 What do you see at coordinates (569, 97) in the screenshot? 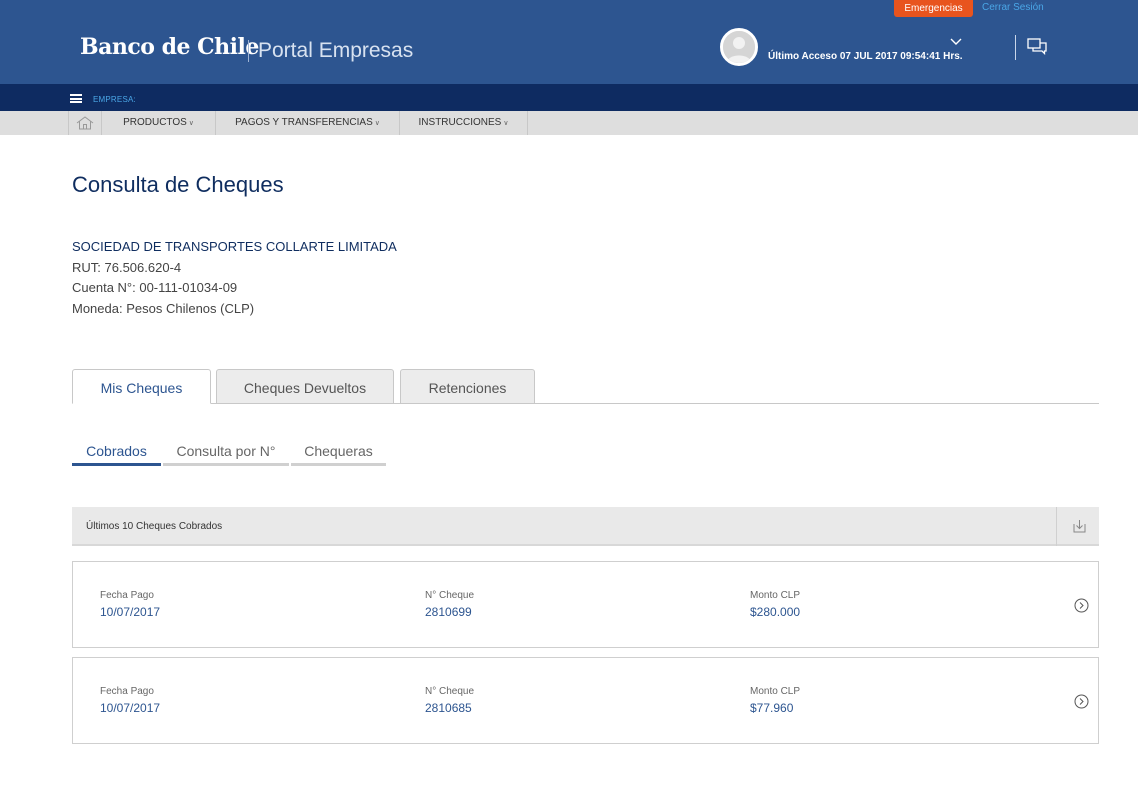
I see `company-bar` at bounding box center [569, 97].